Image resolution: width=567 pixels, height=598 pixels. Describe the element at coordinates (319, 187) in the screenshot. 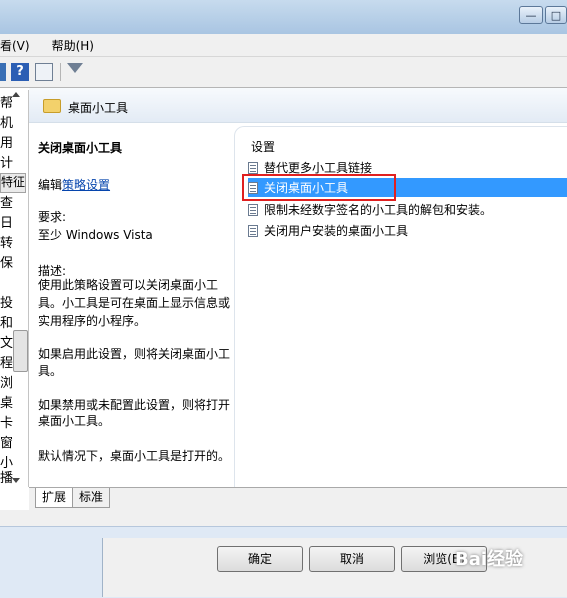

I see `highlight-box` at that location.